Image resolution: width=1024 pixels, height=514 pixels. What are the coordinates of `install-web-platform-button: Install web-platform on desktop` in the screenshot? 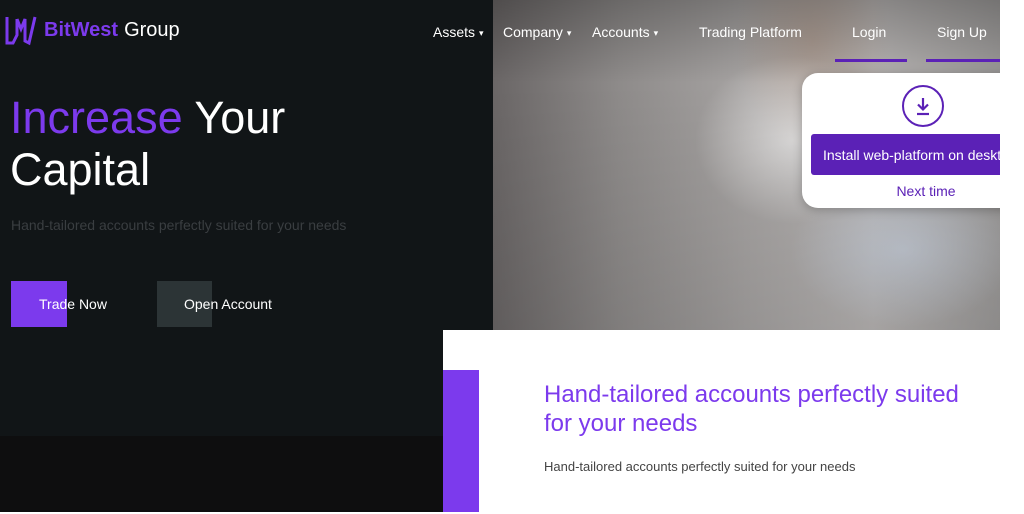 It's located at (905, 154).